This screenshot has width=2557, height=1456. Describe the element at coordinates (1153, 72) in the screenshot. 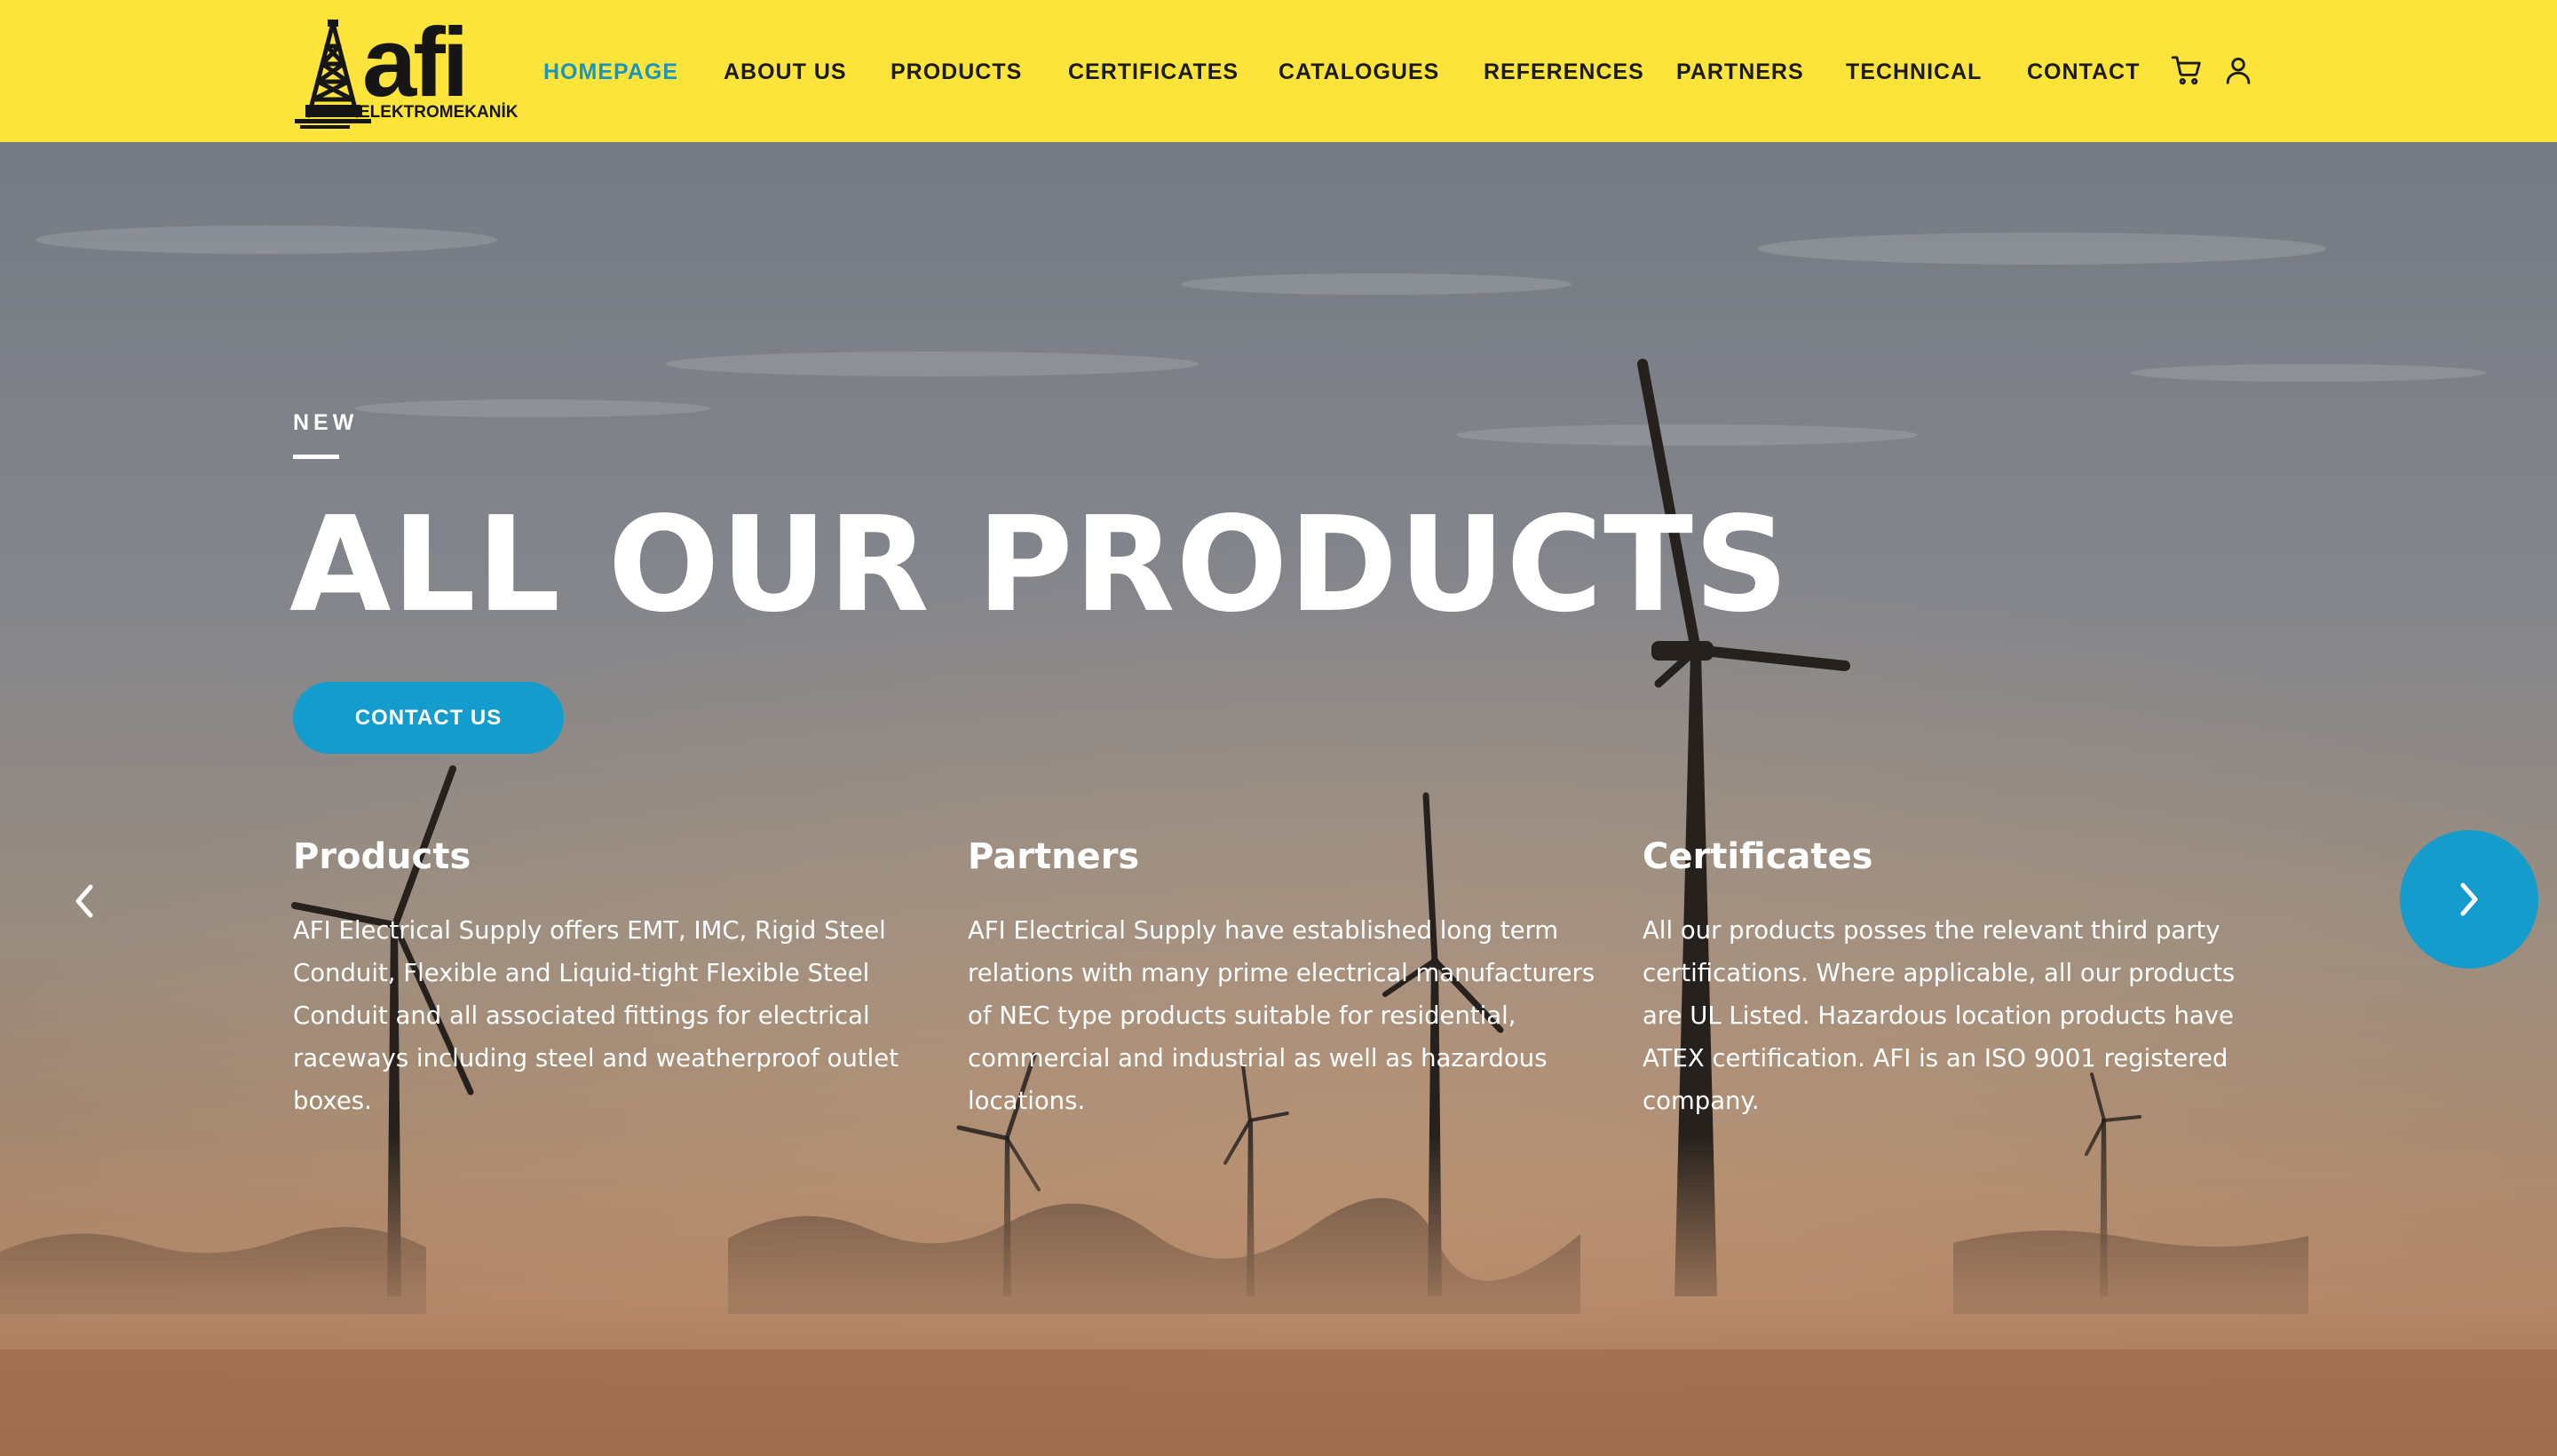

I see `nav-certificates: CERTIFICATES` at that location.